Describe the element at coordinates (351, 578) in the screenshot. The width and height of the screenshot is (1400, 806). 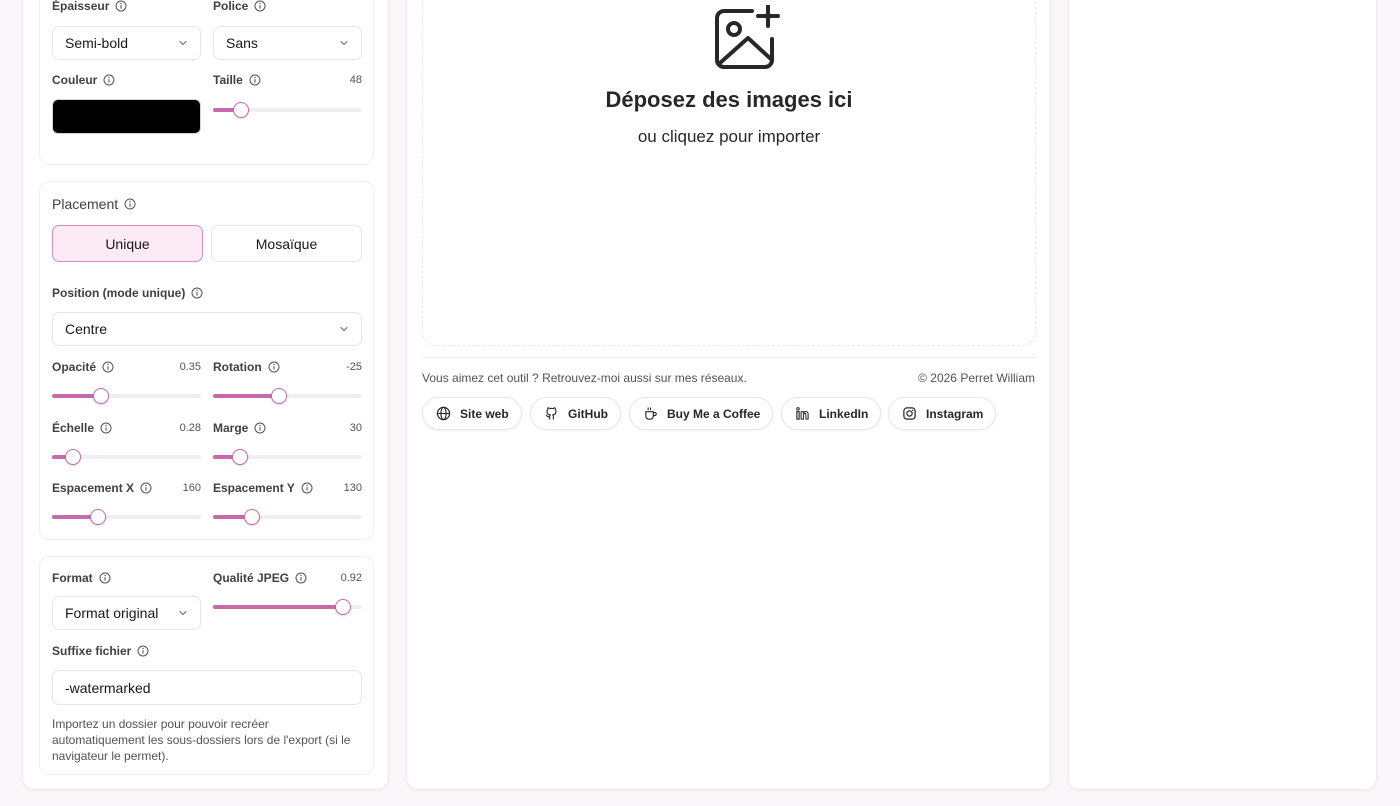
I see `quality-value: 0.92` at that location.